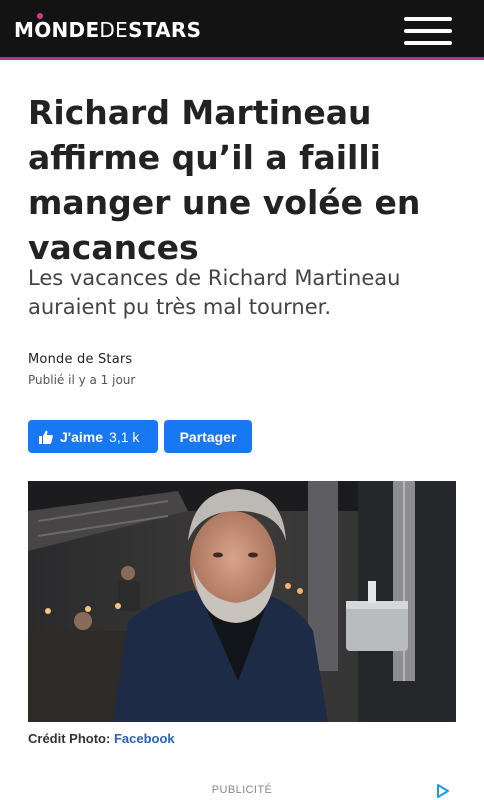 The width and height of the screenshot is (484, 800). Describe the element at coordinates (80, 359) in the screenshot. I see `article-author: Monde de Stars` at that location.